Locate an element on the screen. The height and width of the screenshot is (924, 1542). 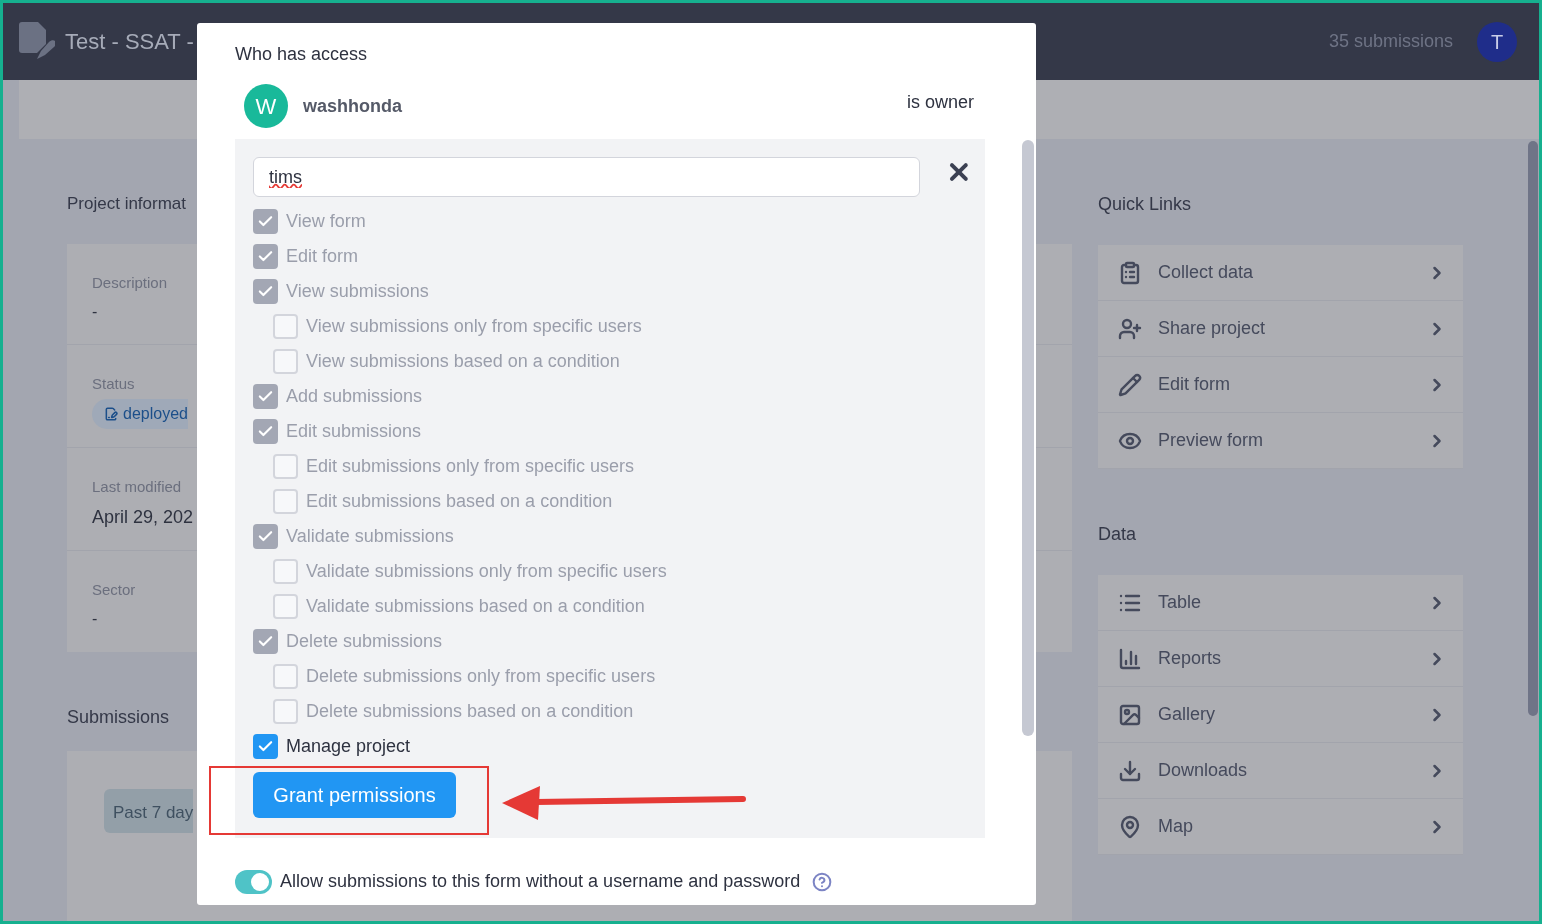
username-field: tims is located at coordinates (587, 177).